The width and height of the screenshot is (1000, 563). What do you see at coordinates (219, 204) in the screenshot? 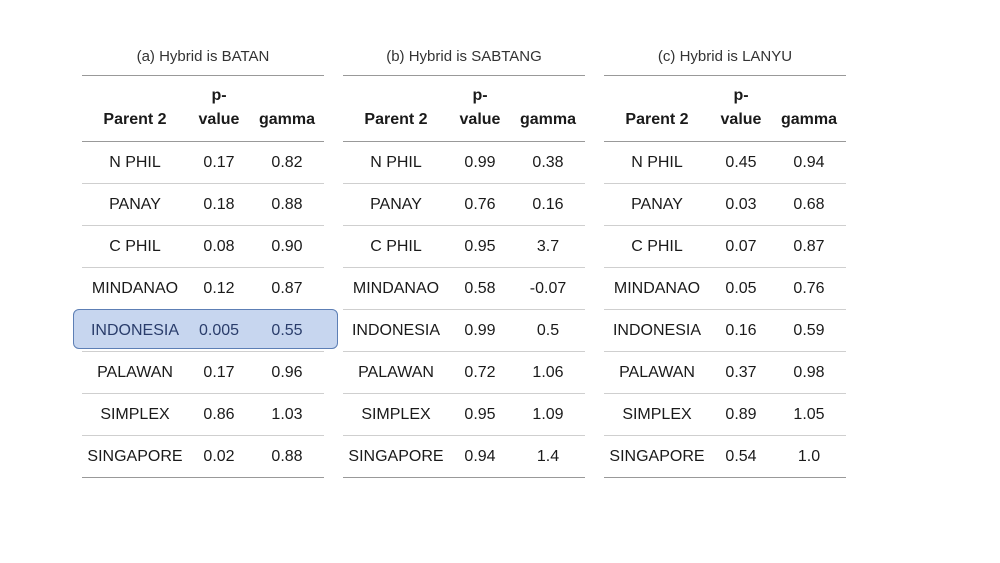
I see `cell-pvalue: 0.18` at bounding box center [219, 204].